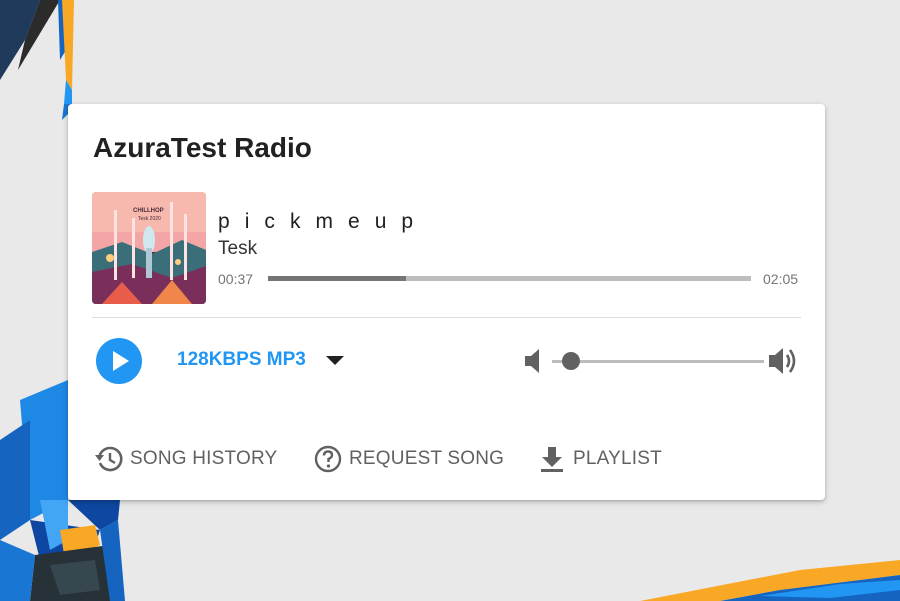 The width and height of the screenshot is (900, 601). What do you see at coordinates (781, 279) in the screenshot?
I see `time-total: 02:05` at bounding box center [781, 279].